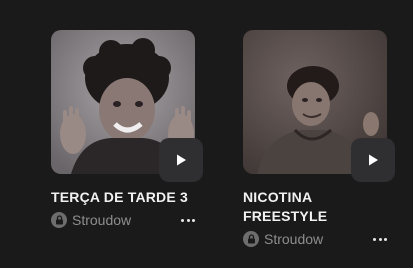 This screenshot has height=268, width=413. What do you see at coordinates (278, 197) in the screenshot?
I see `playlist-title-line: NICOTINA` at bounding box center [278, 197].